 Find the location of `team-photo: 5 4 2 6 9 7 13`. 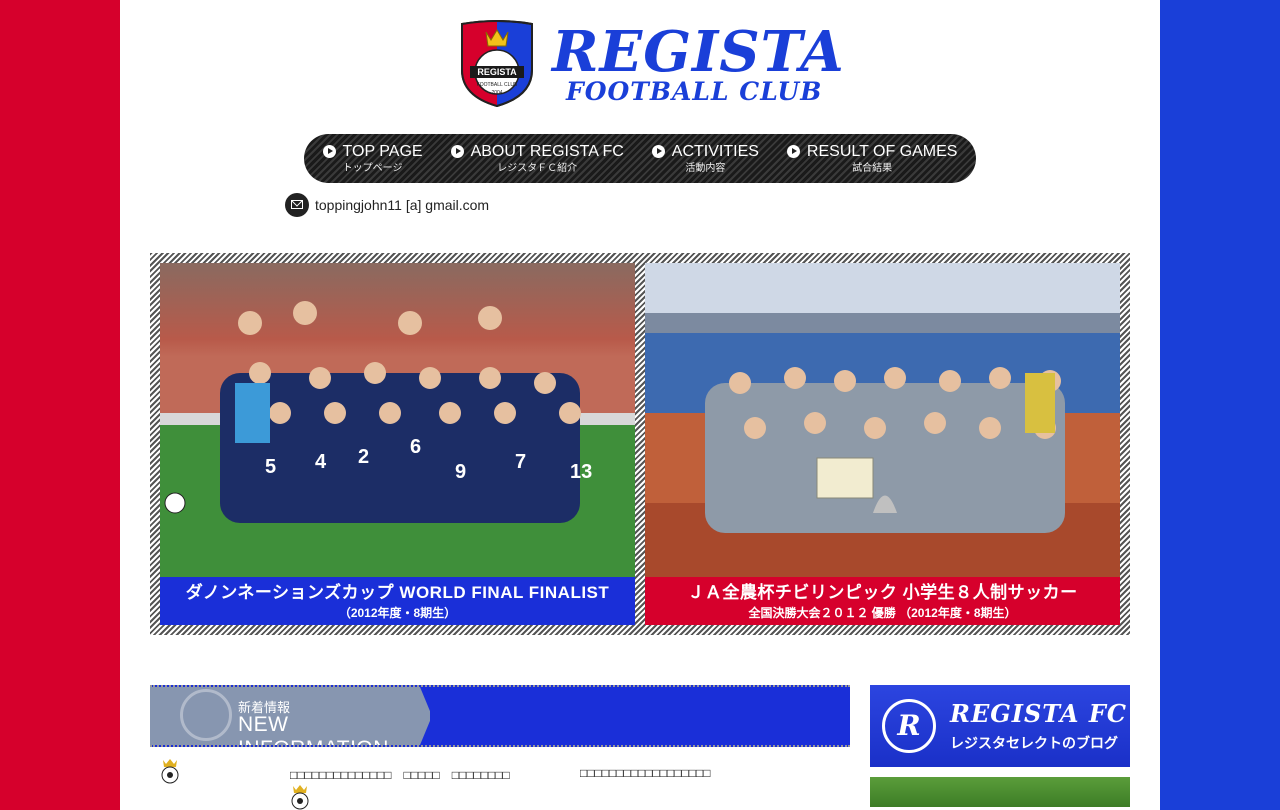

team-photo: 5 4 2 6 9 7 13 is located at coordinates (397, 420).